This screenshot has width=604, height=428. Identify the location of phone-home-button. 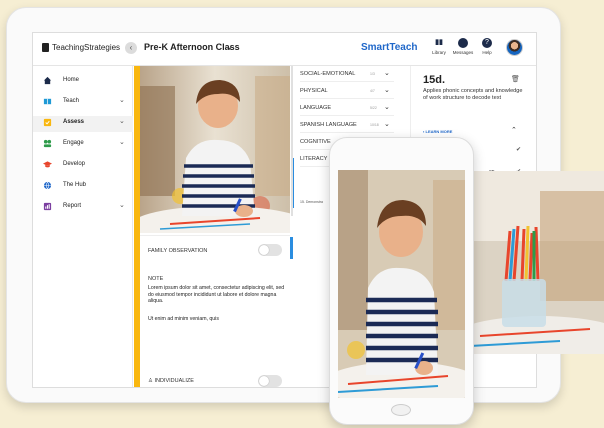
(401, 410).